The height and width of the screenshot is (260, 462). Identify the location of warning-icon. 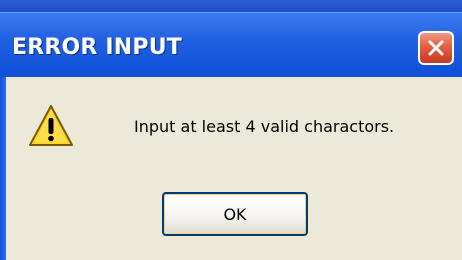
(51, 126).